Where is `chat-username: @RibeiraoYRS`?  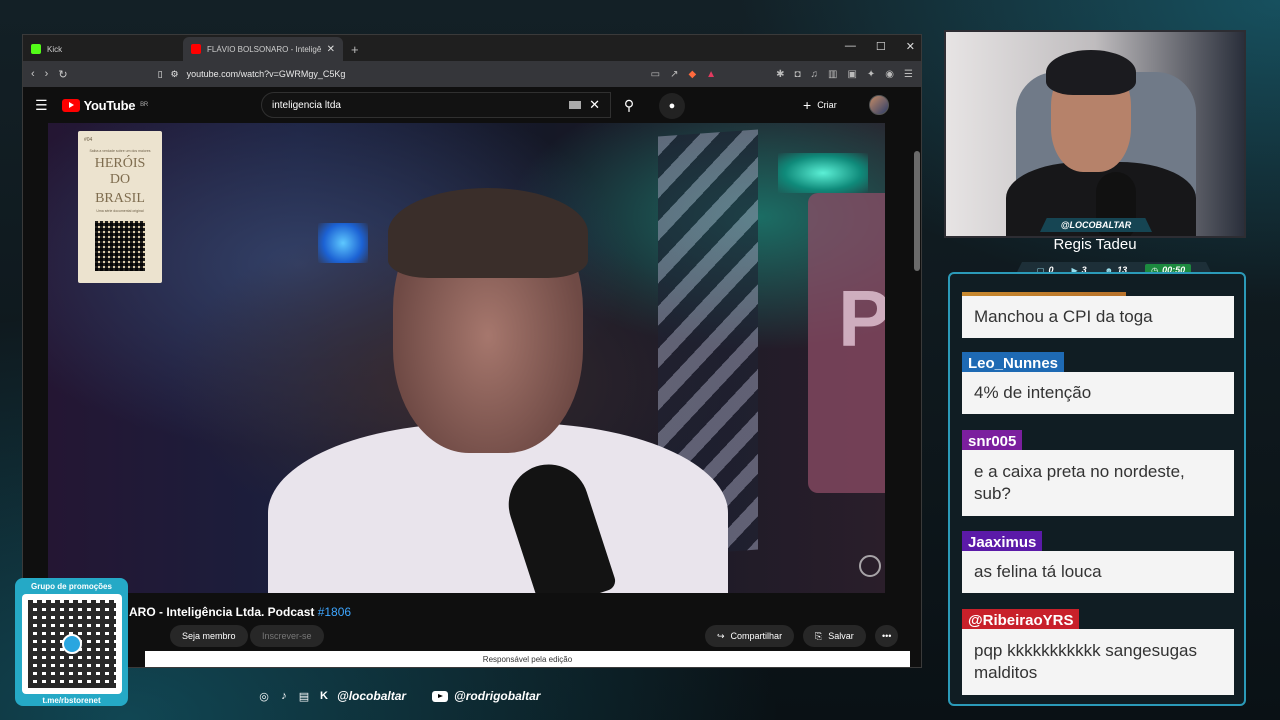 chat-username: @RibeiraoYRS is located at coordinates (1021, 620).